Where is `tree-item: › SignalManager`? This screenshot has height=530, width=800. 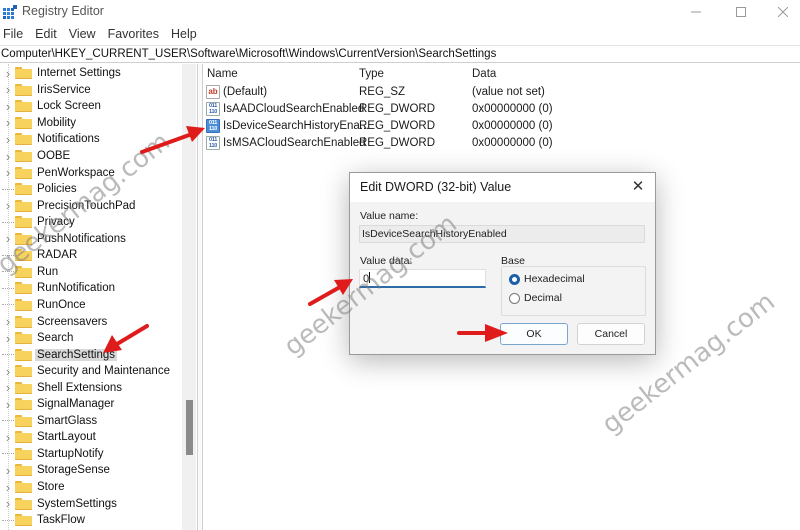
tree-item: › SignalManager is located at coordinates (91, 404).